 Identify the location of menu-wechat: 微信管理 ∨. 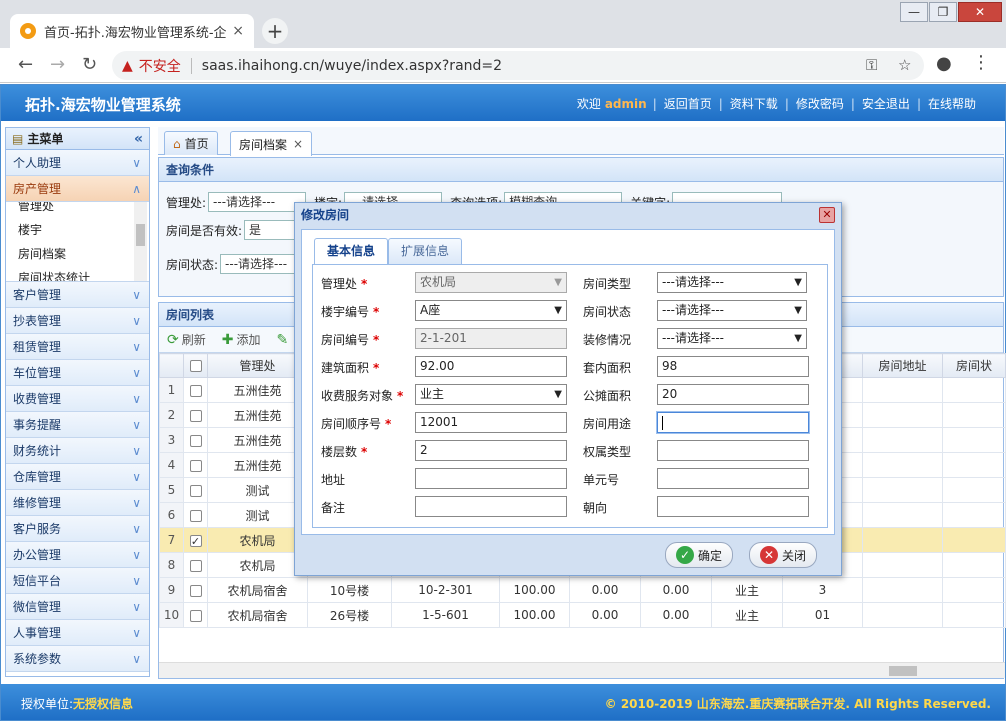
(77, 607).